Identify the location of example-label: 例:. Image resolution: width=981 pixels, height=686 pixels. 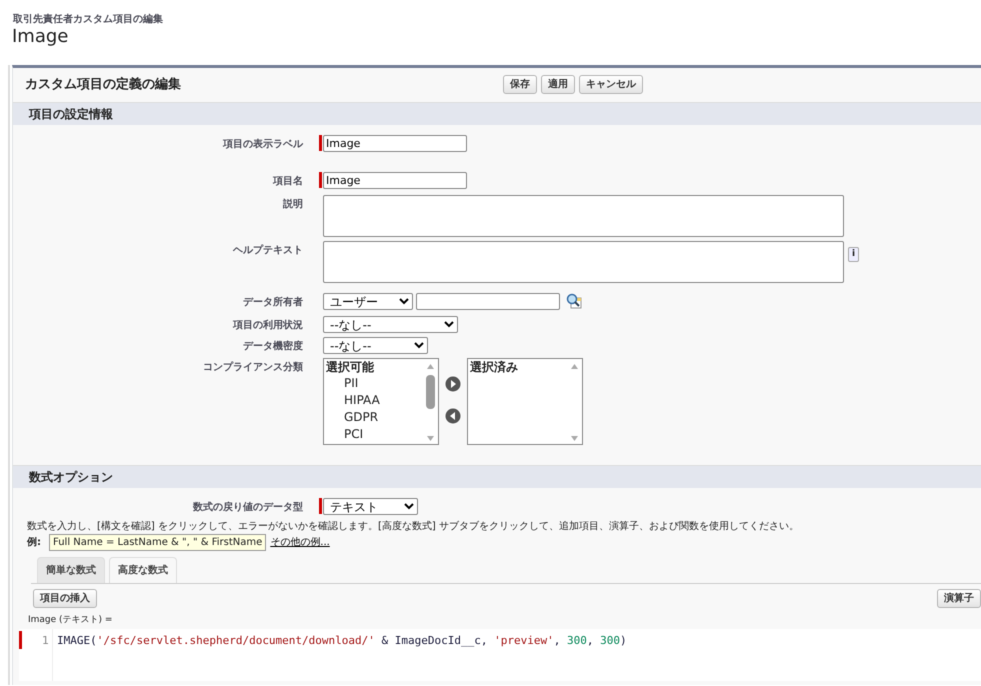
(34, 543).